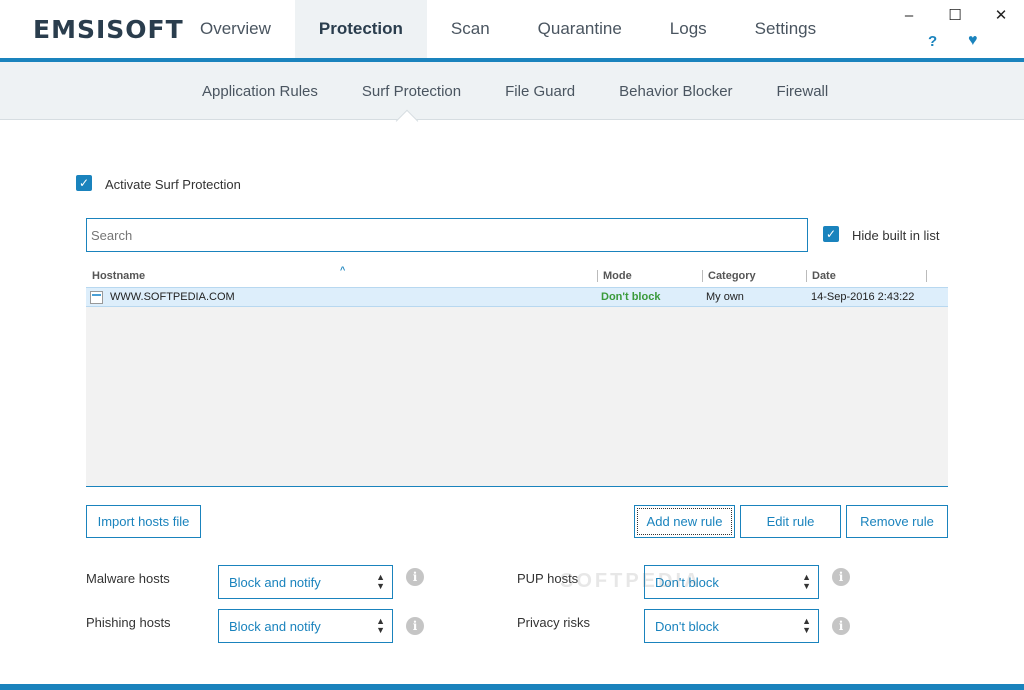 The width and height of the screenshot is (1024, 690). I want to click on activate-surf-protection-checkbox: ✓, so click(84, 183).